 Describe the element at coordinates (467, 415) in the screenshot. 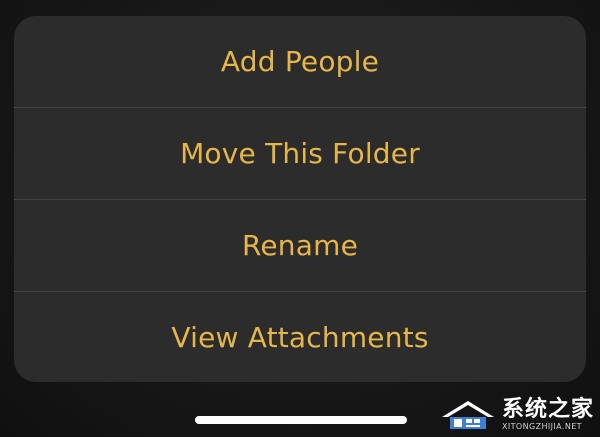

I see `watermark-logo-icon` at that location.